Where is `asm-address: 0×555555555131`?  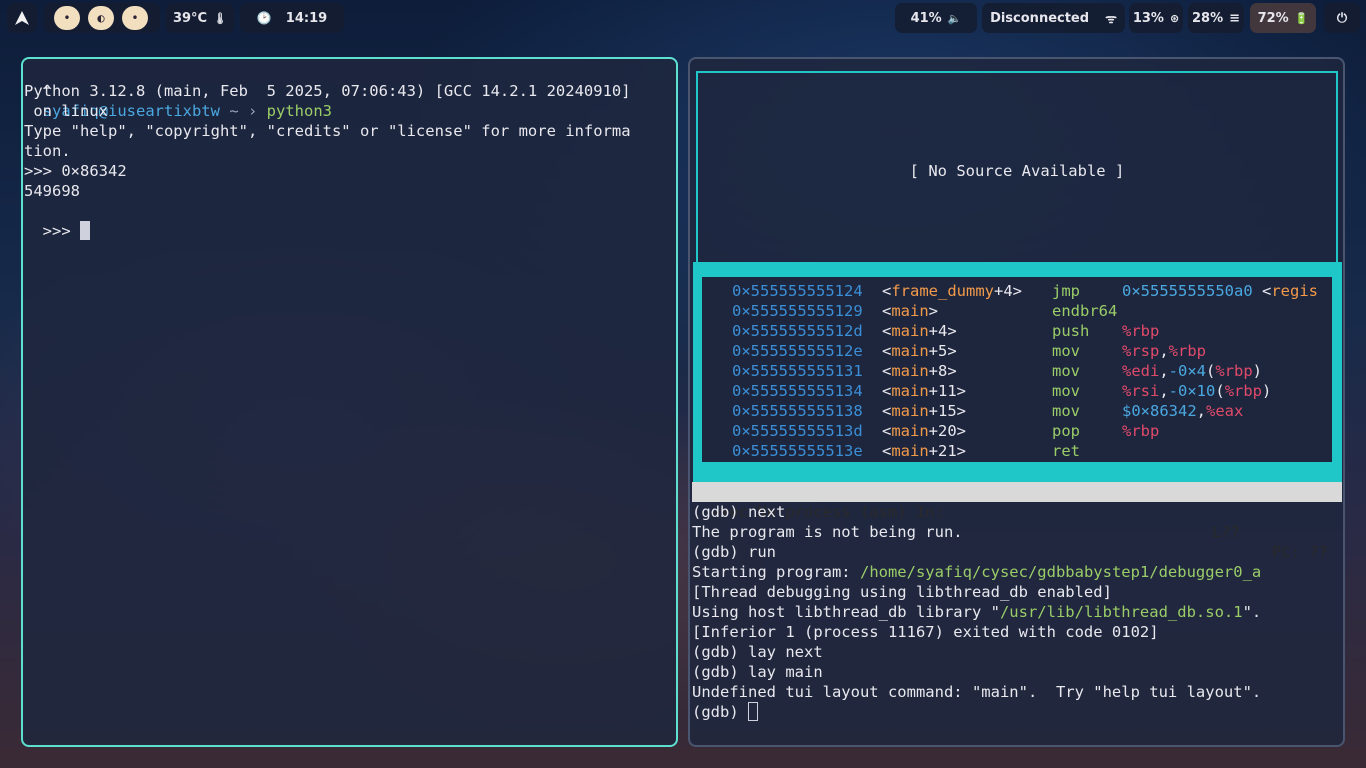
asm-address: 0×555555555131 is located at coordinates (797, 371).